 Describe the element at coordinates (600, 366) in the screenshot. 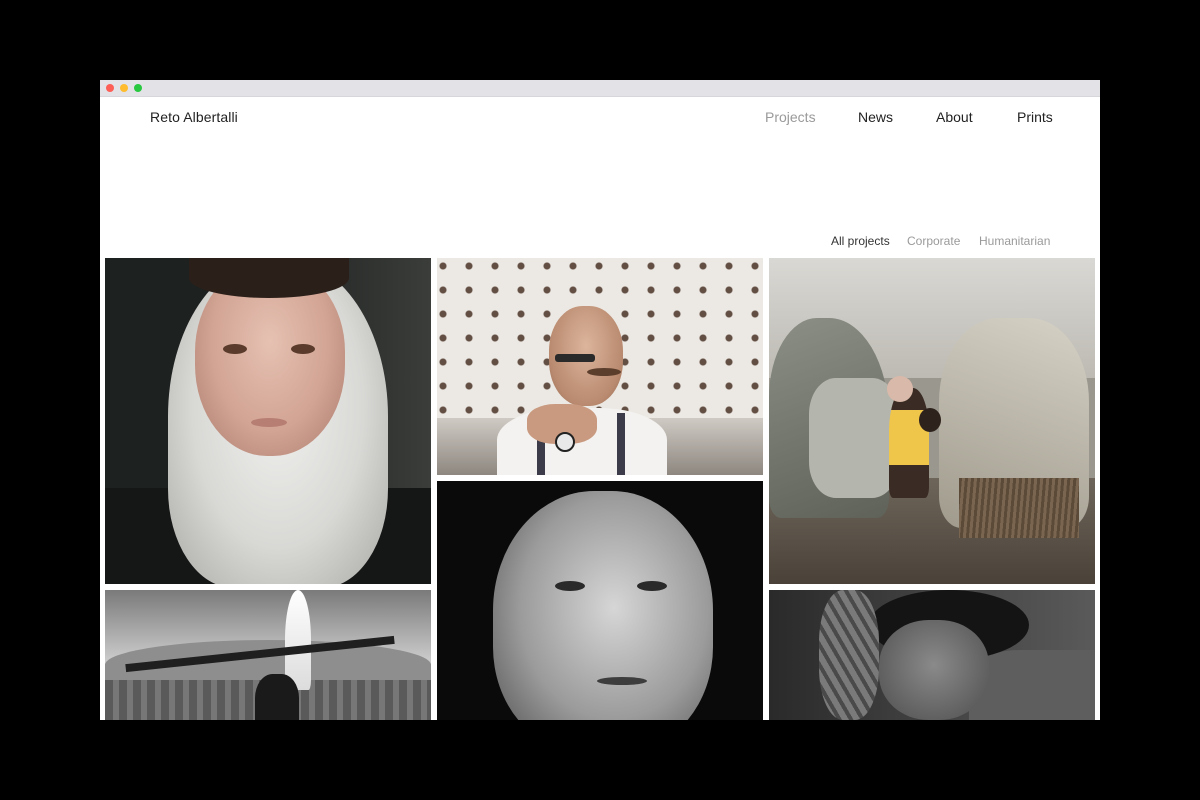

I see `gallery-photo-man-crosses` at that location.